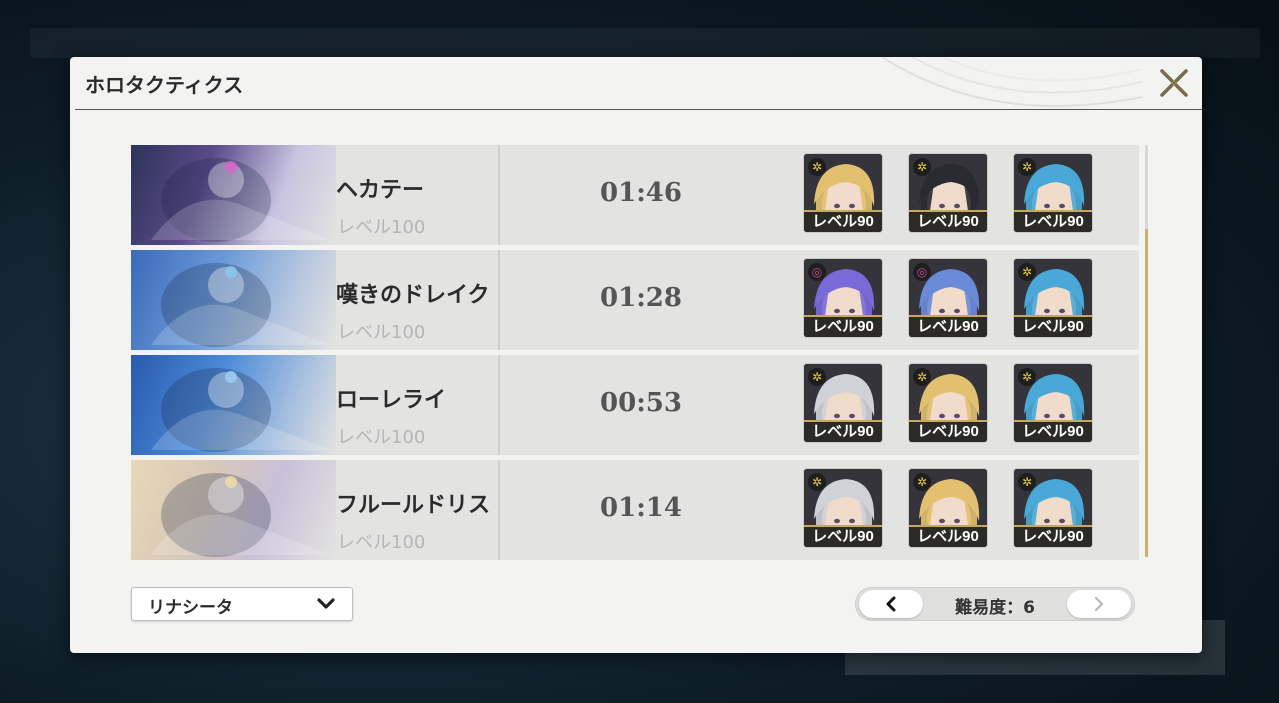  I want to click on close-icon, so click(1174, 83).